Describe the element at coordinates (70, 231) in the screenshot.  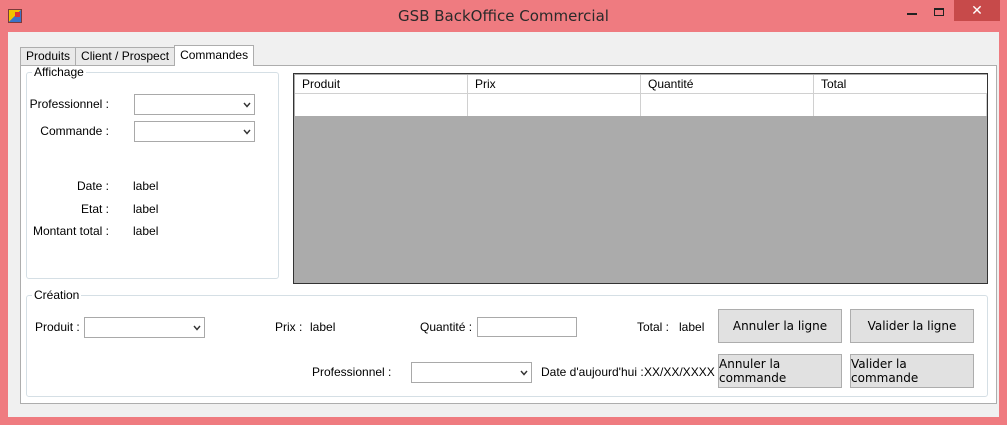
I see `montant-total-label: Montant total :` at that location.